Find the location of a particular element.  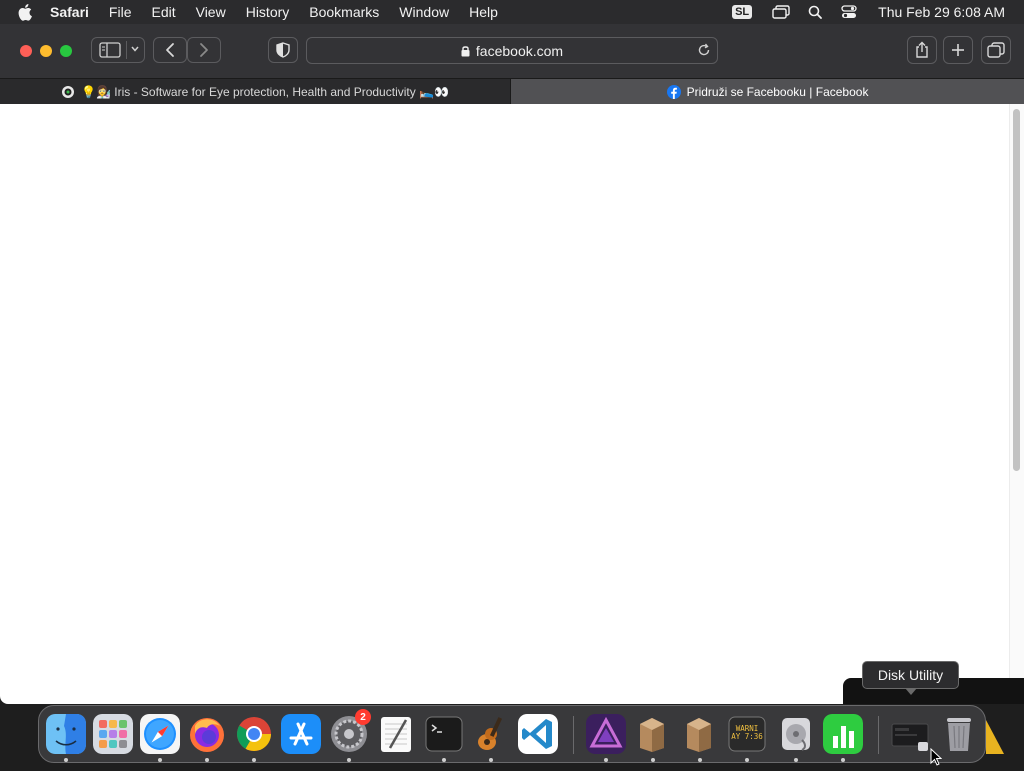

shield-icon is located at coordinates (283, 50).